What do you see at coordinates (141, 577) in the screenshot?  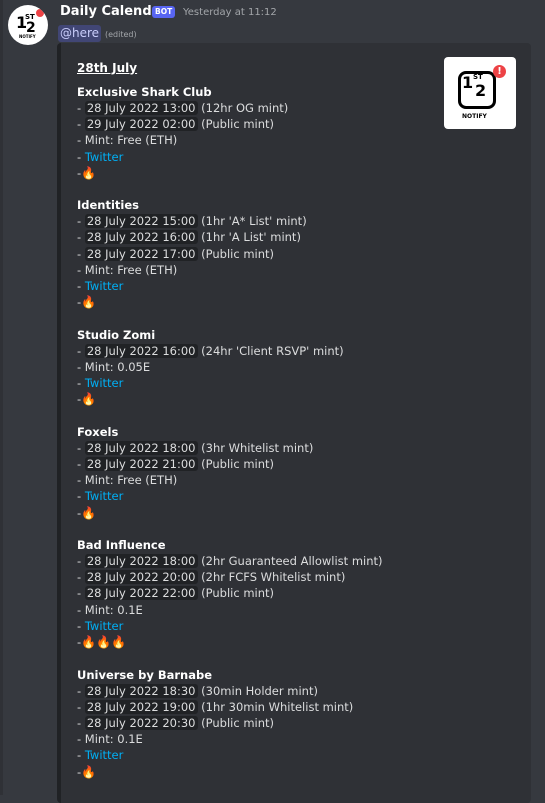 I see `mint-timestamp: 28 July 2022 20:00` at bounding box center [141, 577].